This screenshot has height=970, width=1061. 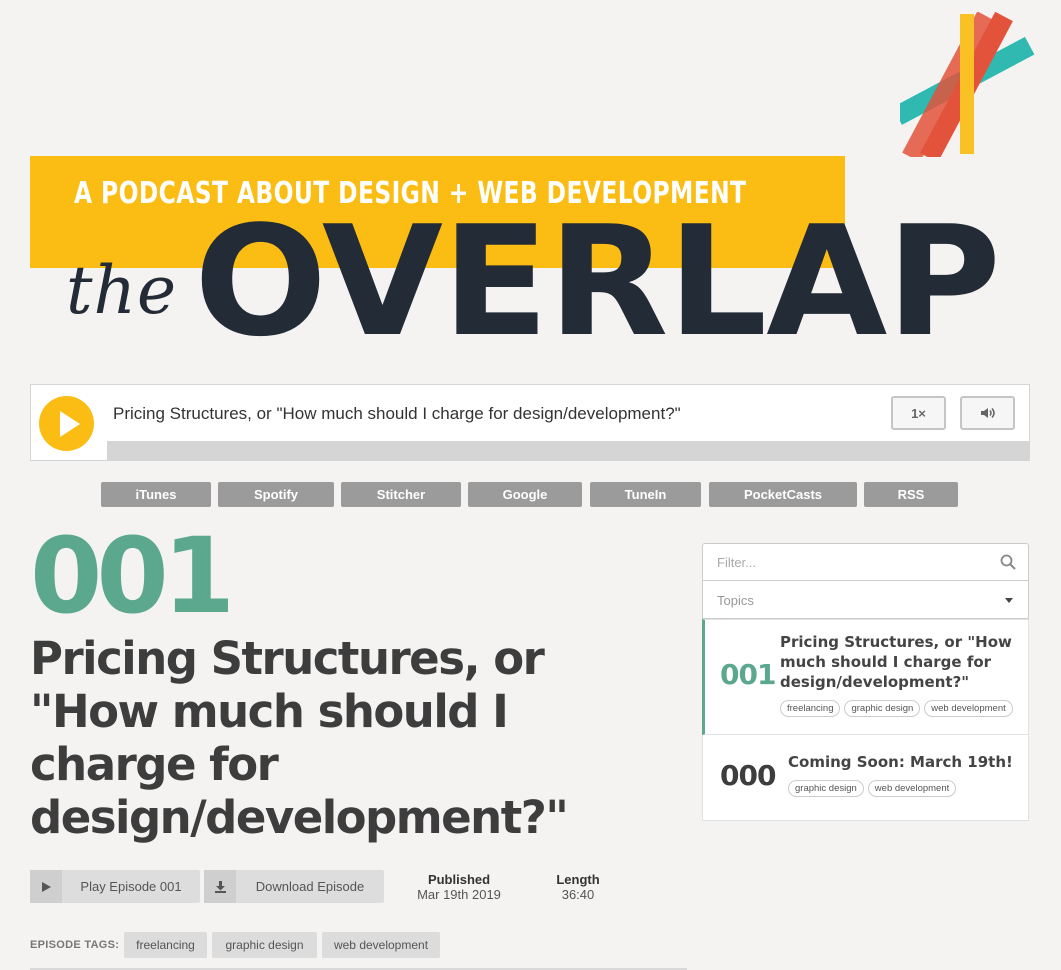 I want to click on player-play-button, so click(x=66, y=423).